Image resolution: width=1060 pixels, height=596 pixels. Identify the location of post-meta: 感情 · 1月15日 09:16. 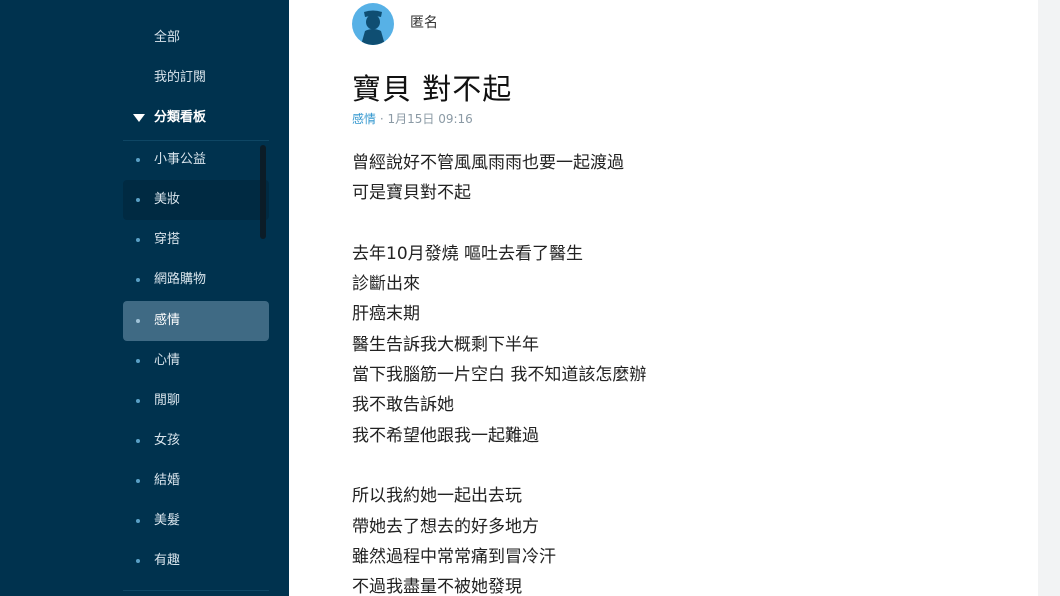
(412, 118).